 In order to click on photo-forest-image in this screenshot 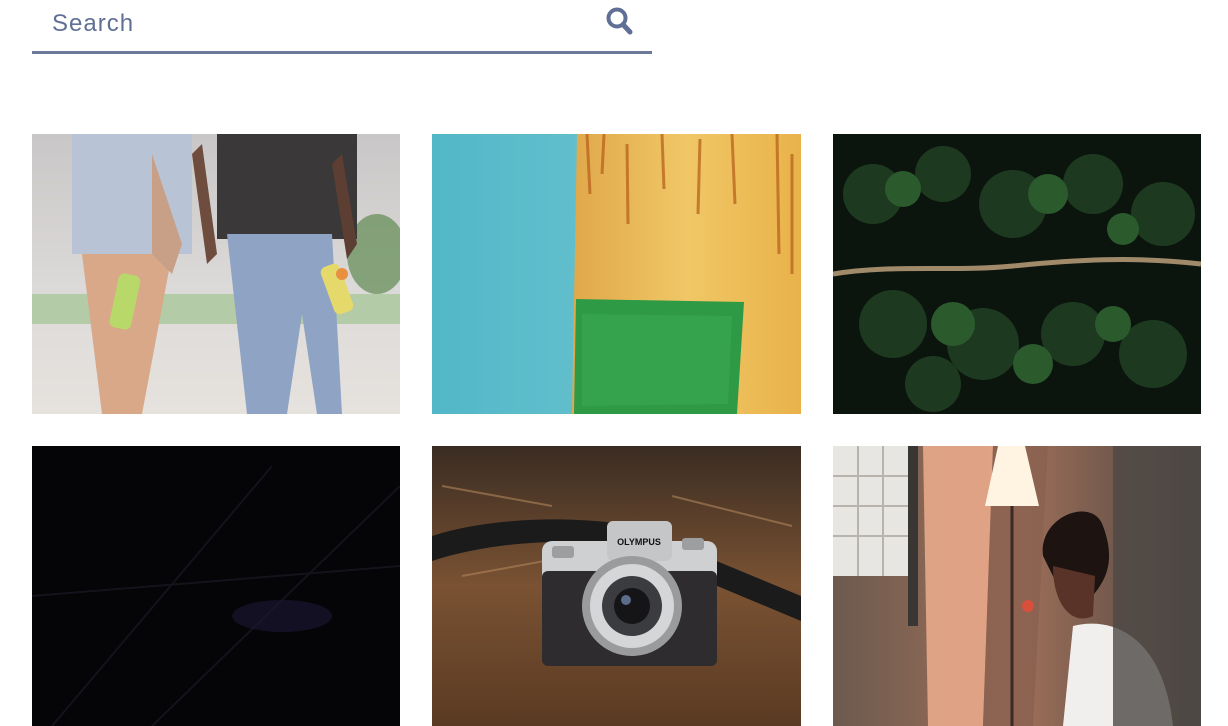, I will do `click(1017, 274)`.